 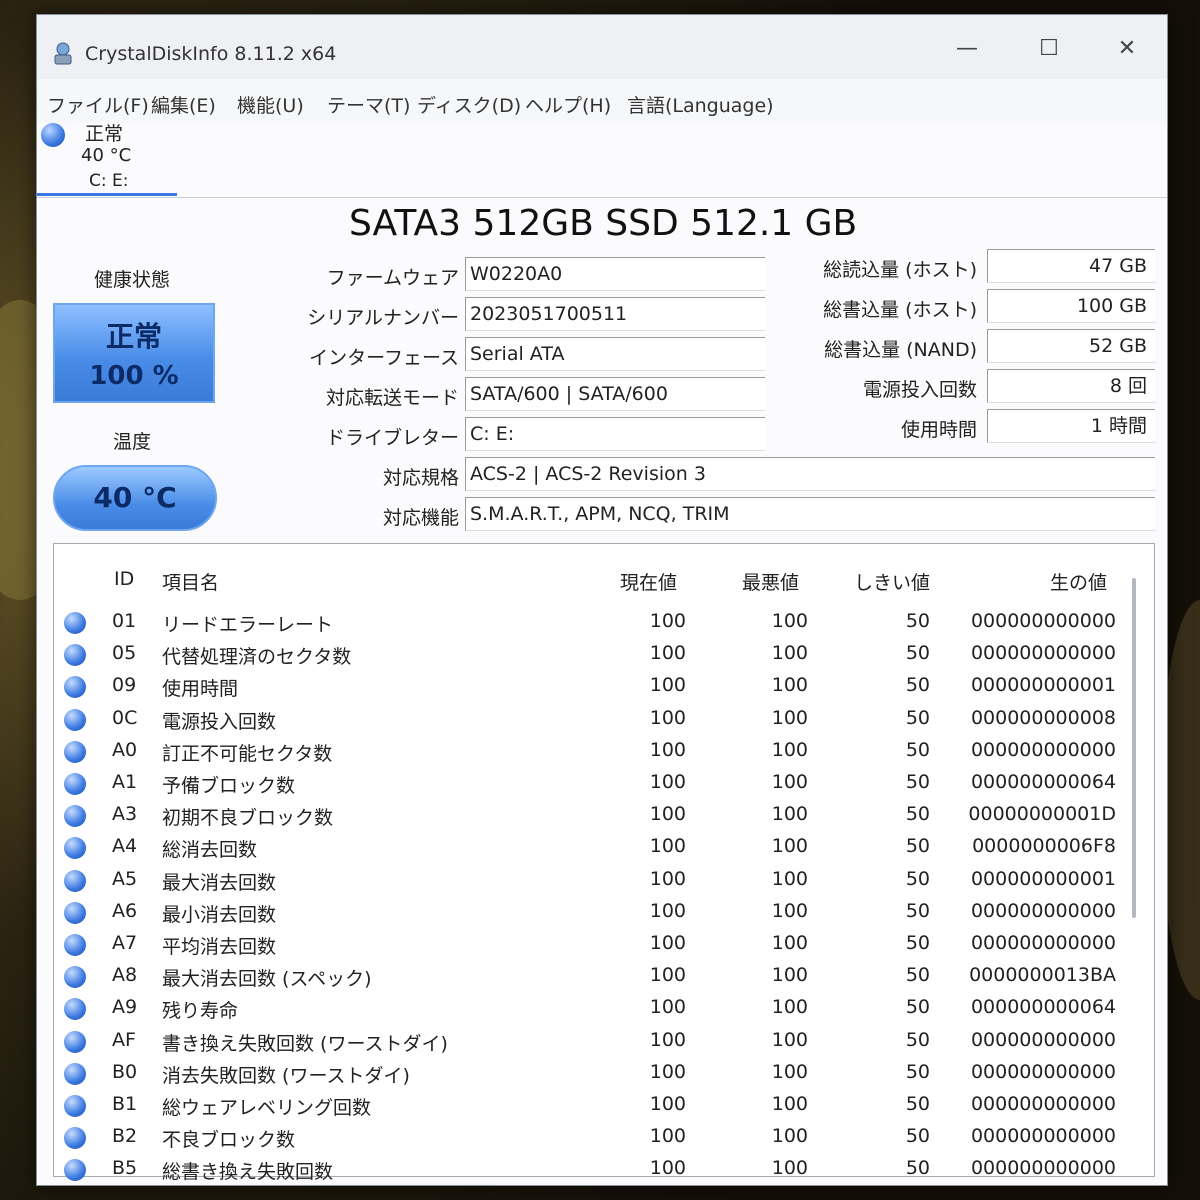 What do you see at coordinates (594, 719) in the screenshot?
I see `table-row: 0C 電源投入回数 100 100 50 000000000008` at bounding box center [594, 719].